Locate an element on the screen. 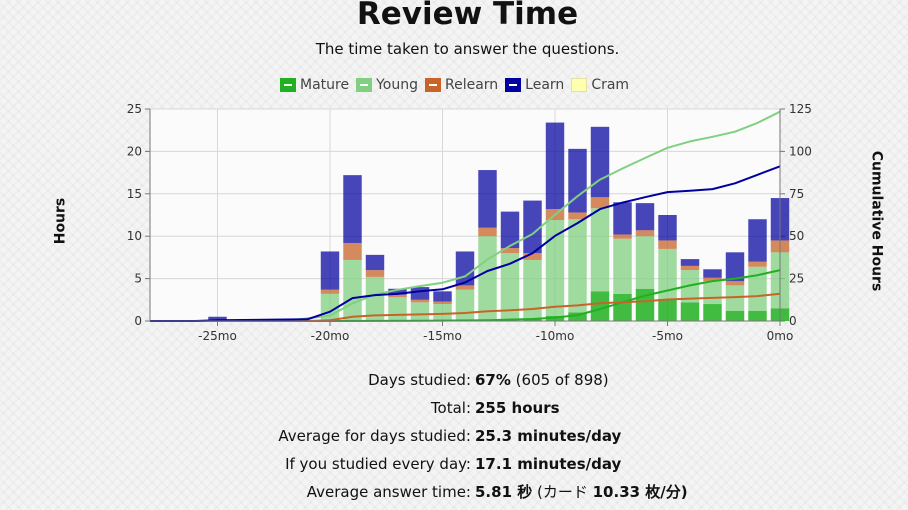 This screenshot has height=510, width=908. y-tick-label: 20 is located at coordinates (134, 151).